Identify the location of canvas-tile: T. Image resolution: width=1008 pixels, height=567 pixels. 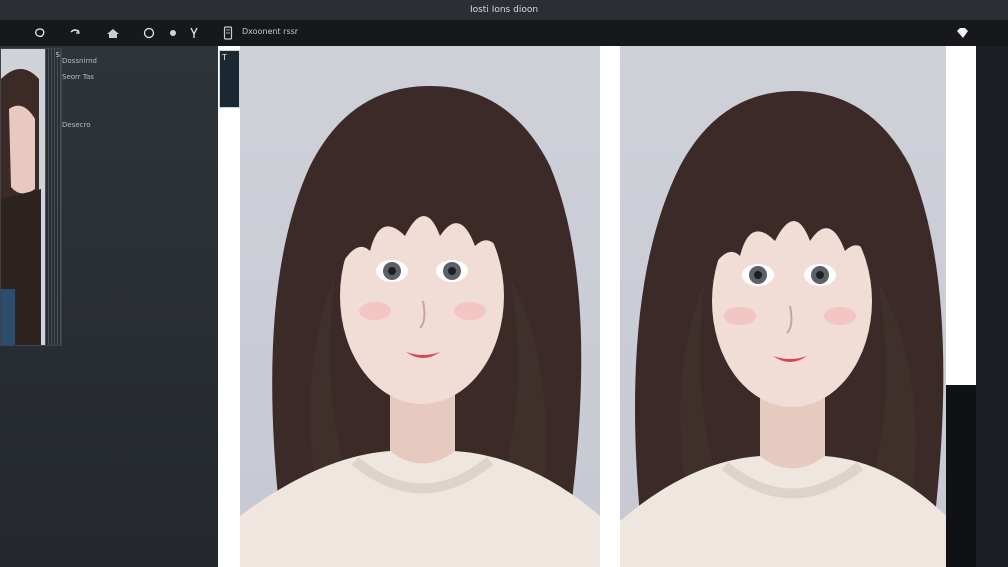
(229, 79).